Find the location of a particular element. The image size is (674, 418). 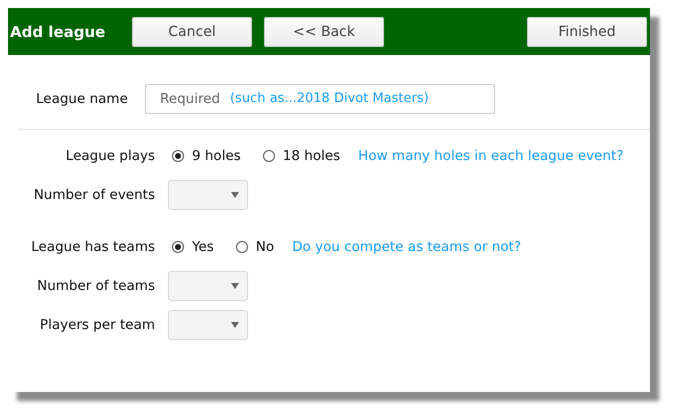

header-button: << Back is located at coordinates (324, 31).